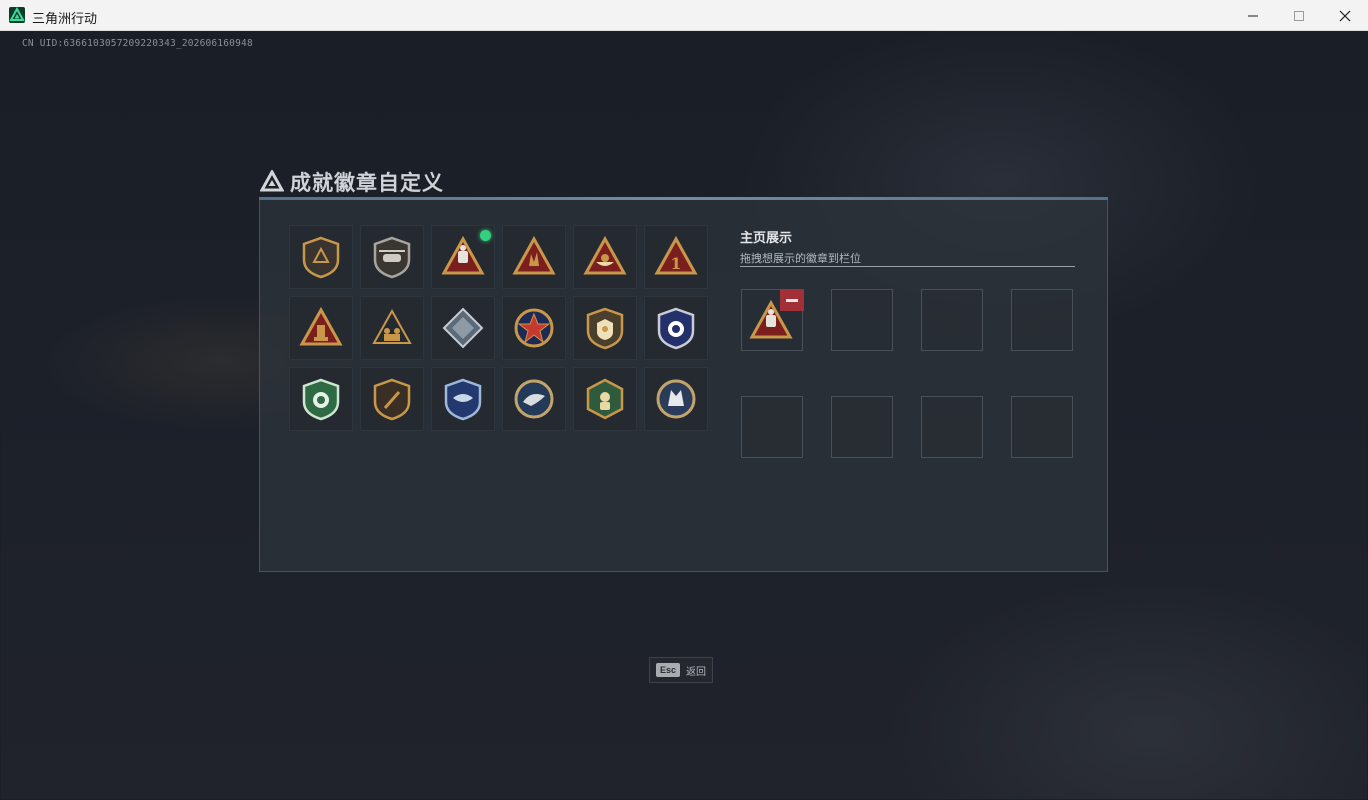  I want to click on boat-triangle-badge-icon, so click(605, 255).